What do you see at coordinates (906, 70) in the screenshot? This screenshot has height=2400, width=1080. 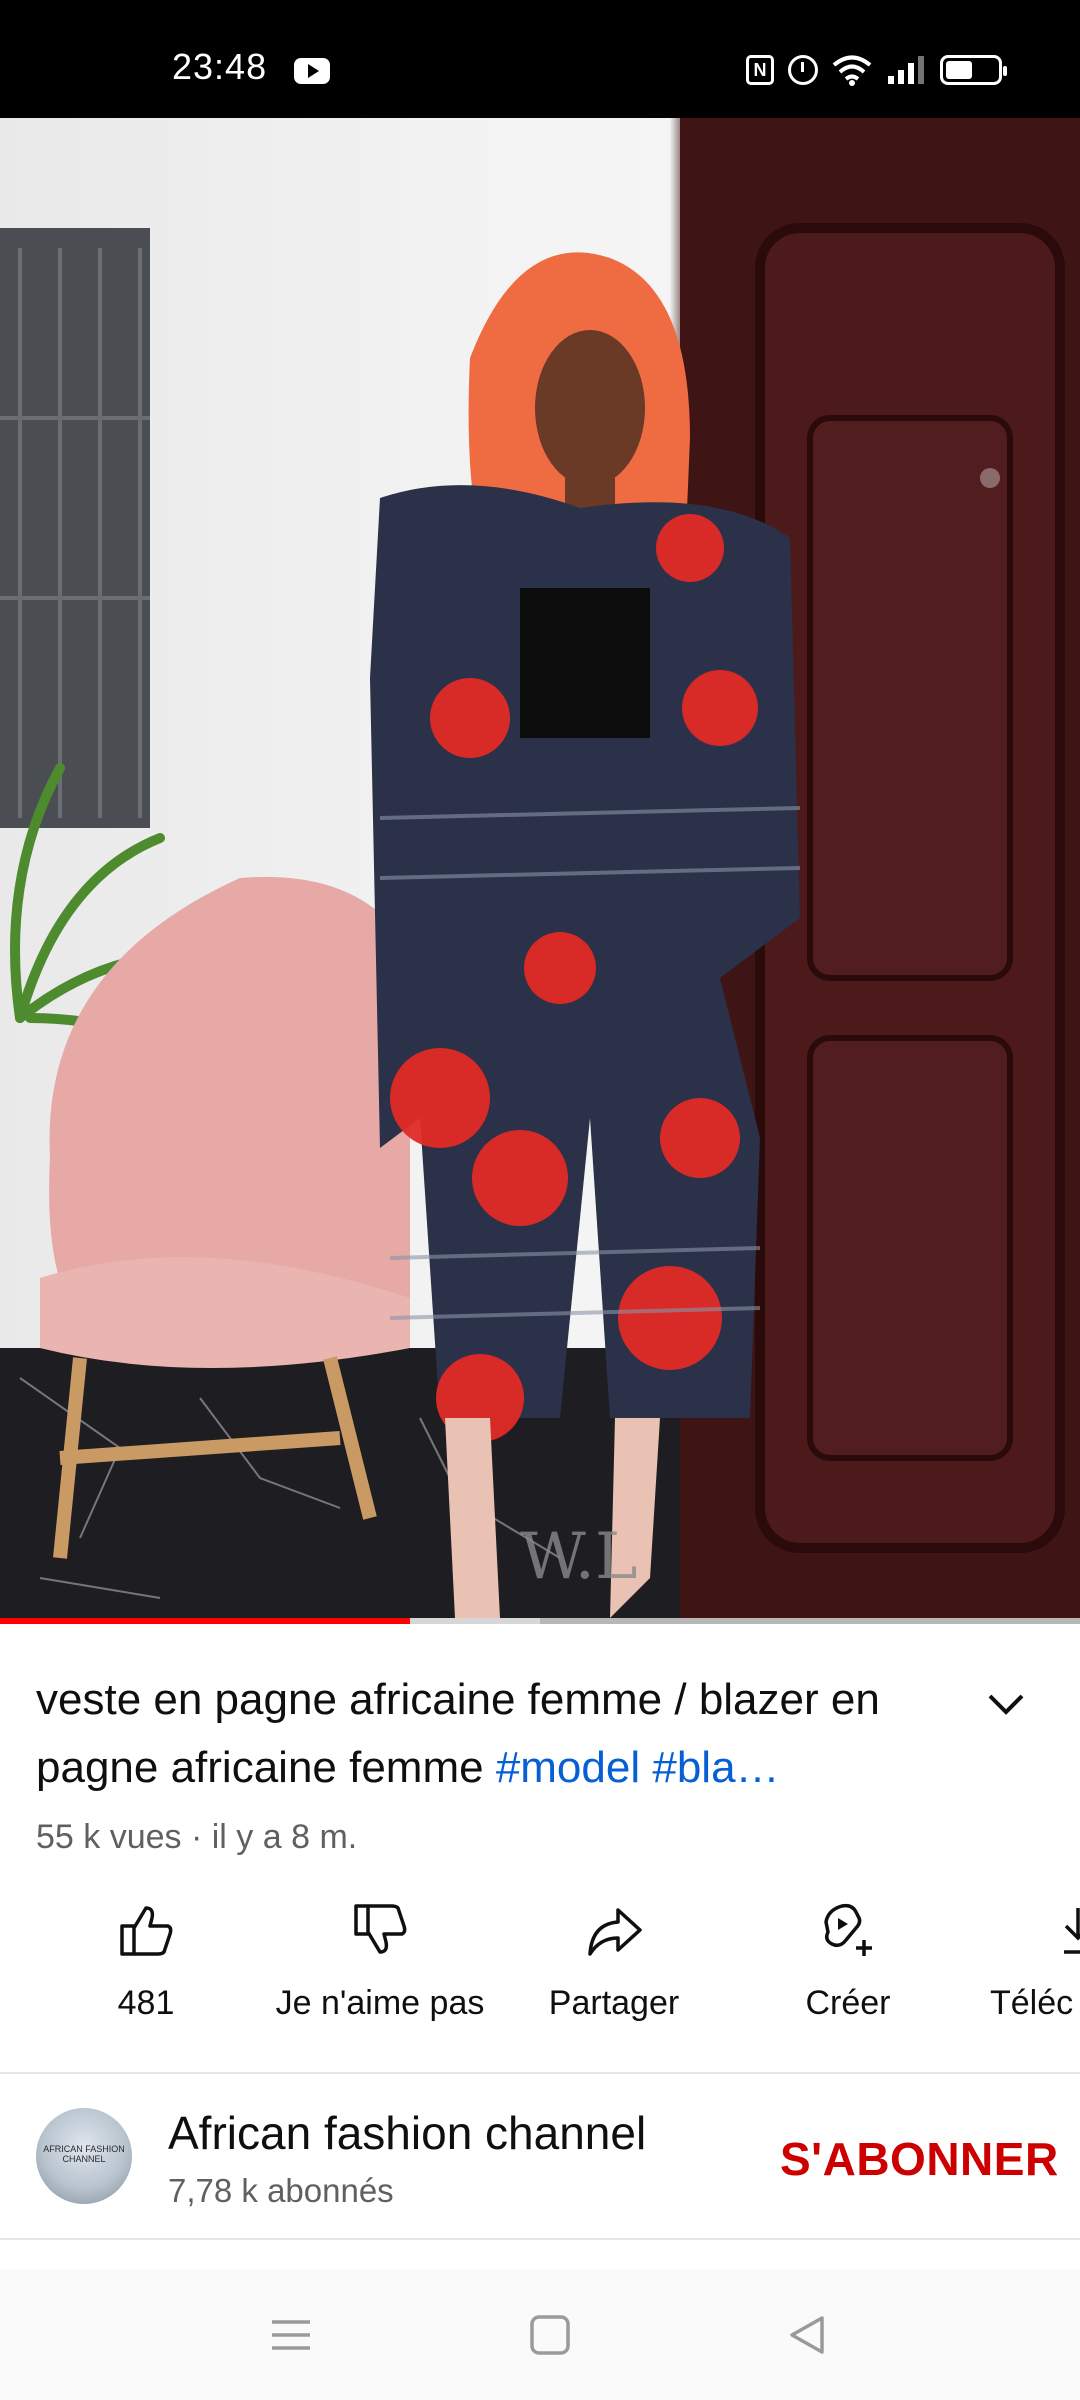 I see `signal-icon` at bounding box center [906, 70].